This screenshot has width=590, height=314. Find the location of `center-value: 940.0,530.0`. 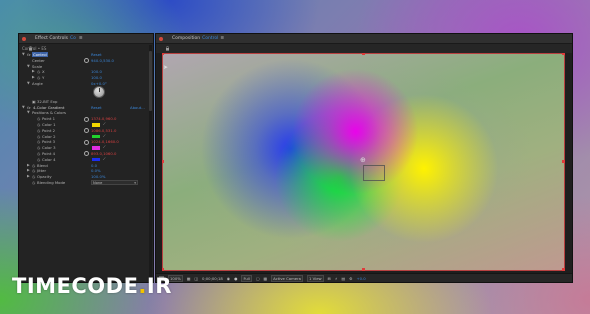

center-value: 940.0,530.0 is located at coordinates (102, 60).